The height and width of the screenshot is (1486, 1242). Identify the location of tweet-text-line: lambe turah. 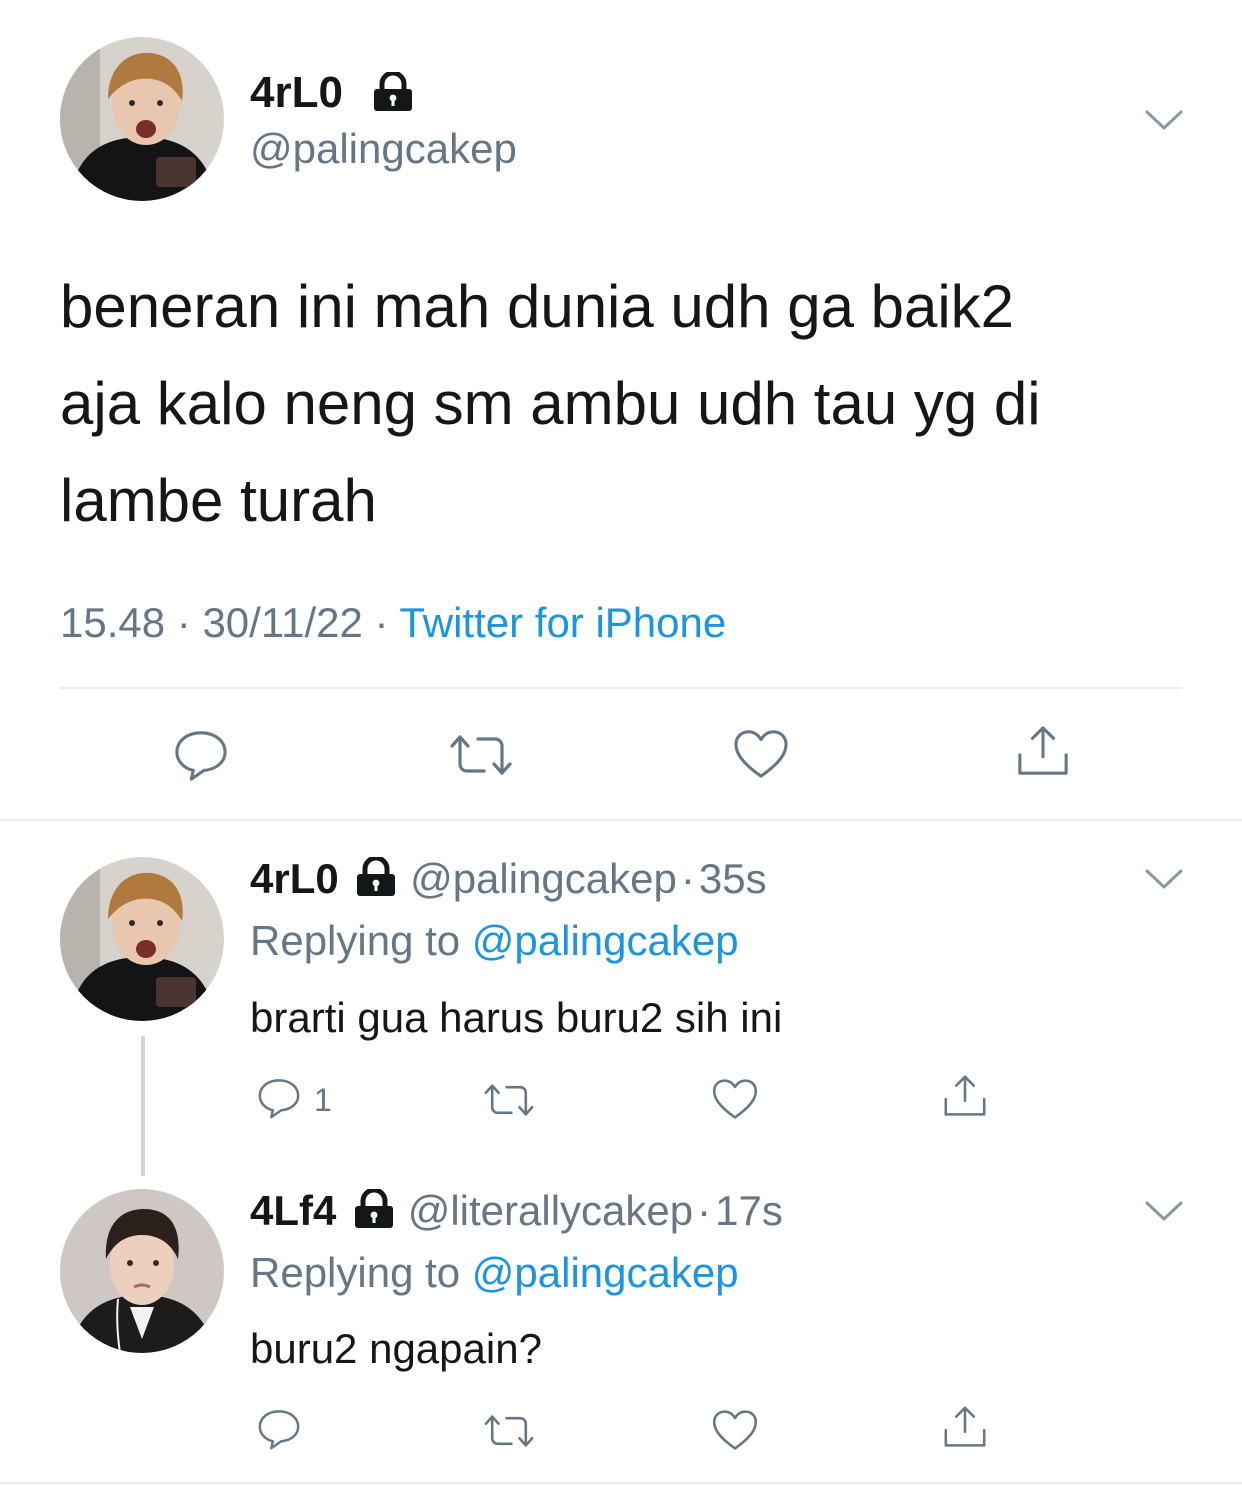
(218, 500).